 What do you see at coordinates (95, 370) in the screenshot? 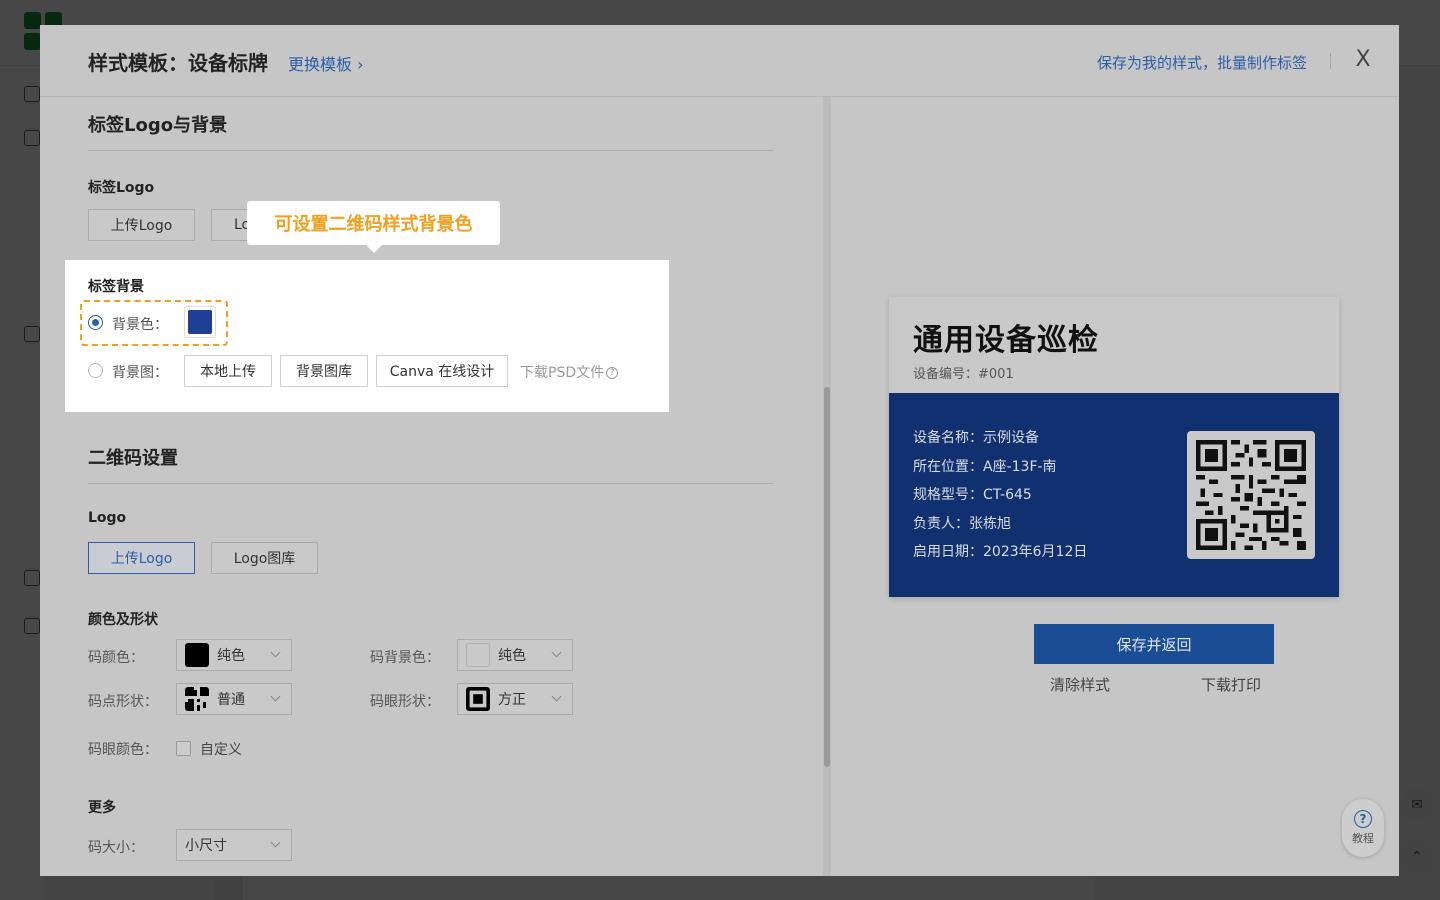
I see `bg-image-radio` at bounding box center [95, 370].